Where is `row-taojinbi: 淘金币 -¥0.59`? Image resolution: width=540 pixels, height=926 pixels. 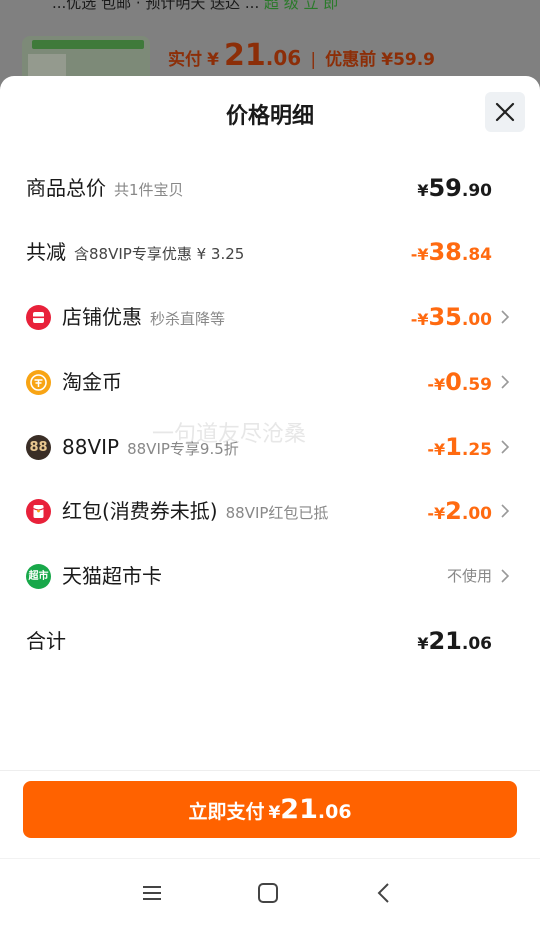
row-taojinbi: 淘金币 -¥0.59 is located at coordinates (270, 382).